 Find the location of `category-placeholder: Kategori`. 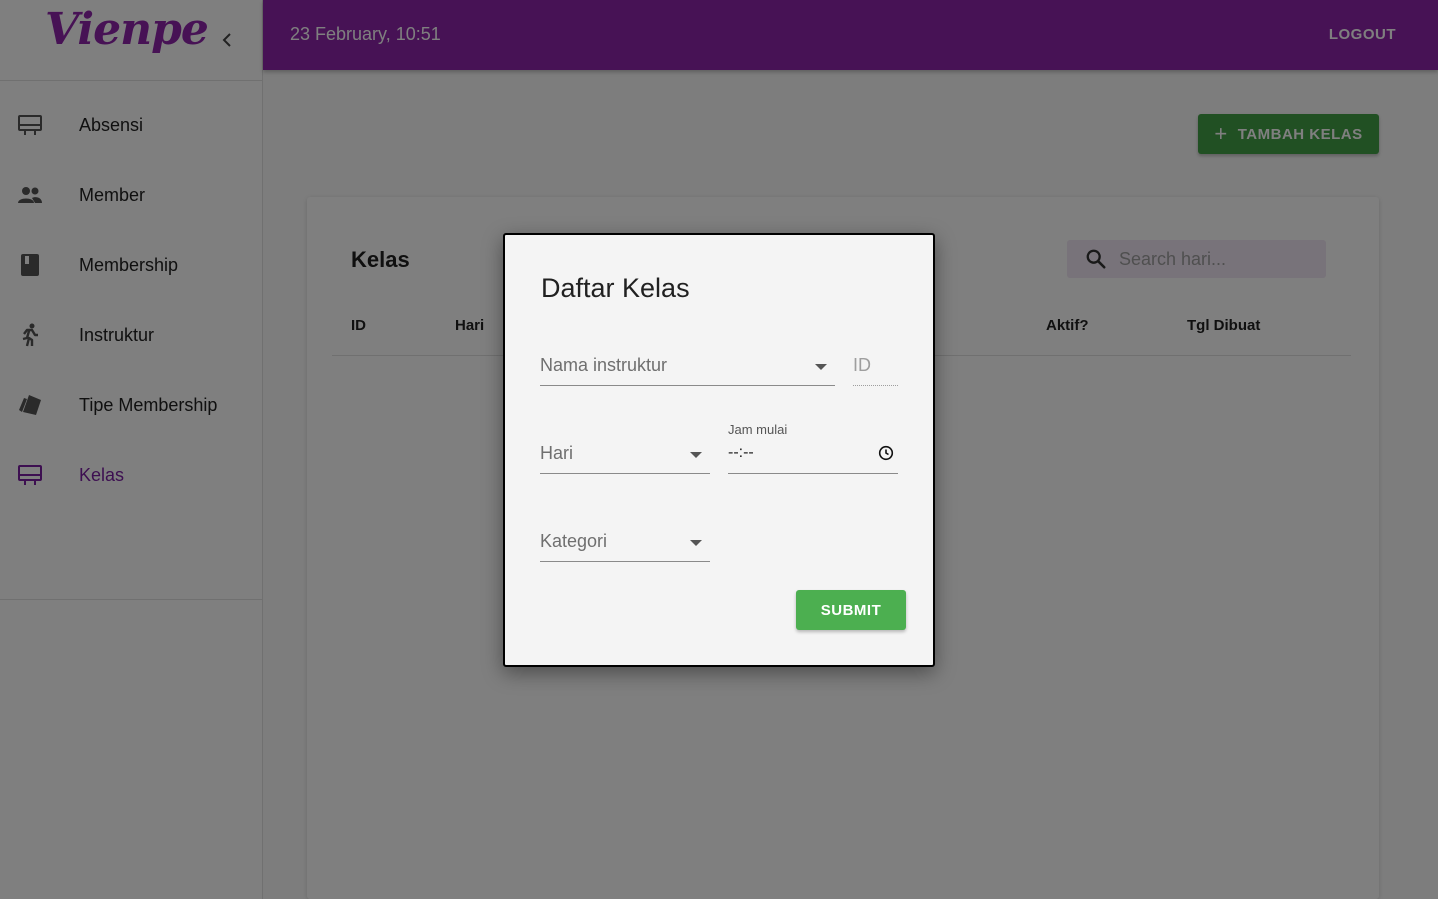

category-placeholder: Kategori is located at coordinates (574, 541).